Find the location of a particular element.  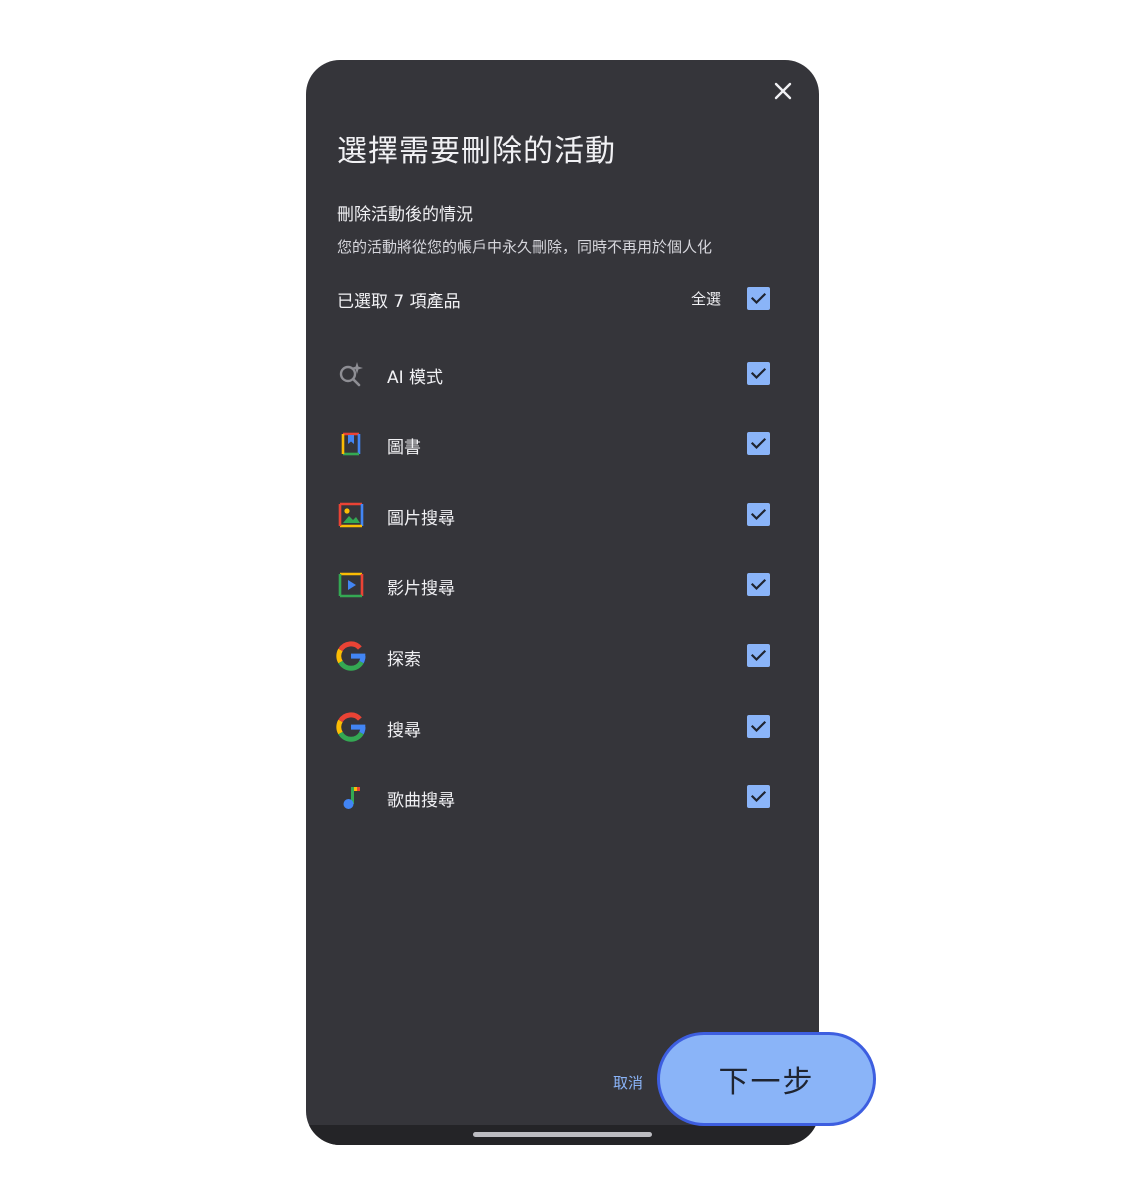

product-row-image-search: 圖片搜尋 is located at coordinates (562, 515).